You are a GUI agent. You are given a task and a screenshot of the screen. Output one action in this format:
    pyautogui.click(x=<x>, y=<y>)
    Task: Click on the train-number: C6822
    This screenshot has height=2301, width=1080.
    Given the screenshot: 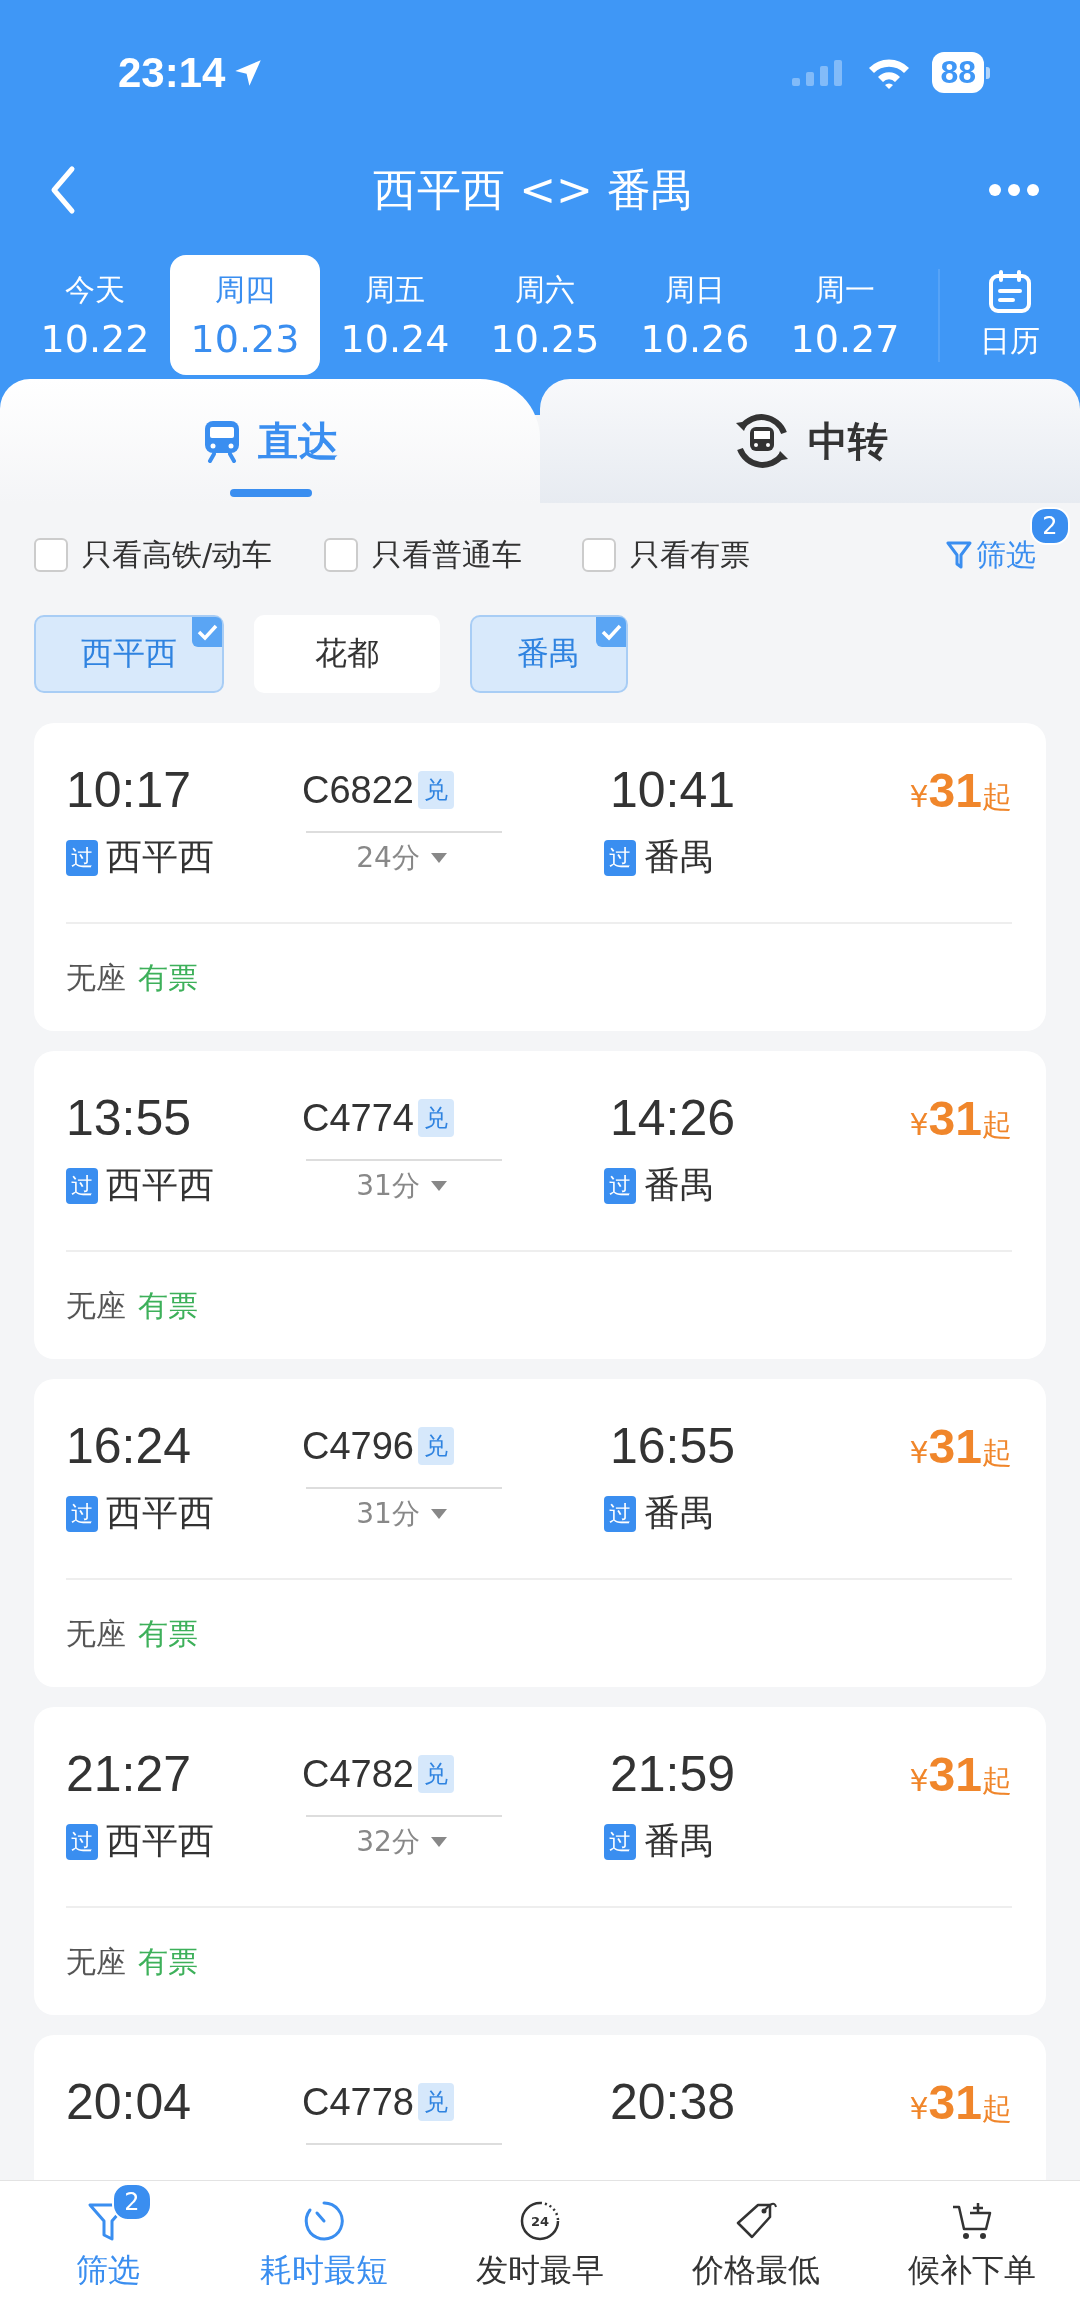 What is the action you would take?
    pyautogui.click(x=358, y=790)
    